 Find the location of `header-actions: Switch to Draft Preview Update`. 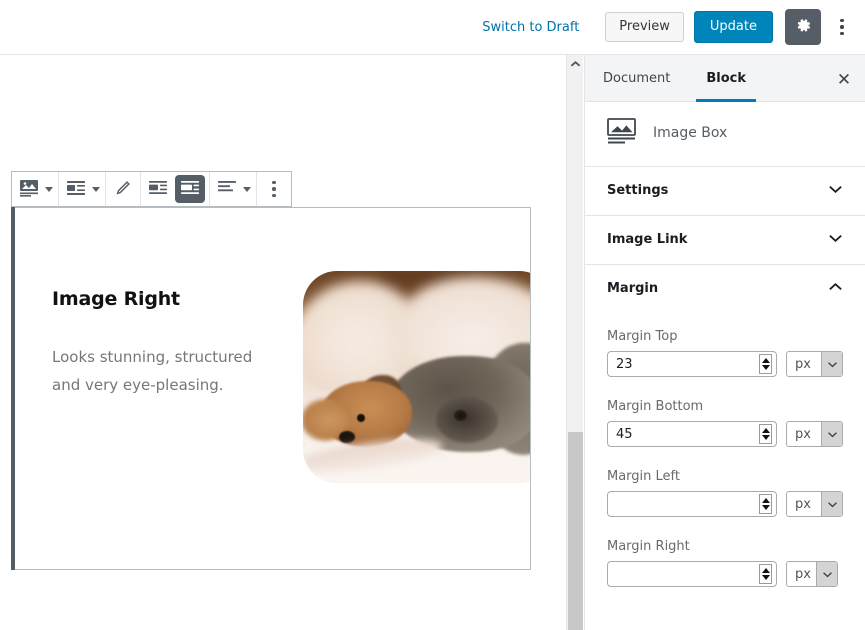

header-actions: Switch to Draft Preview Update is located at coordinates (663, 27).